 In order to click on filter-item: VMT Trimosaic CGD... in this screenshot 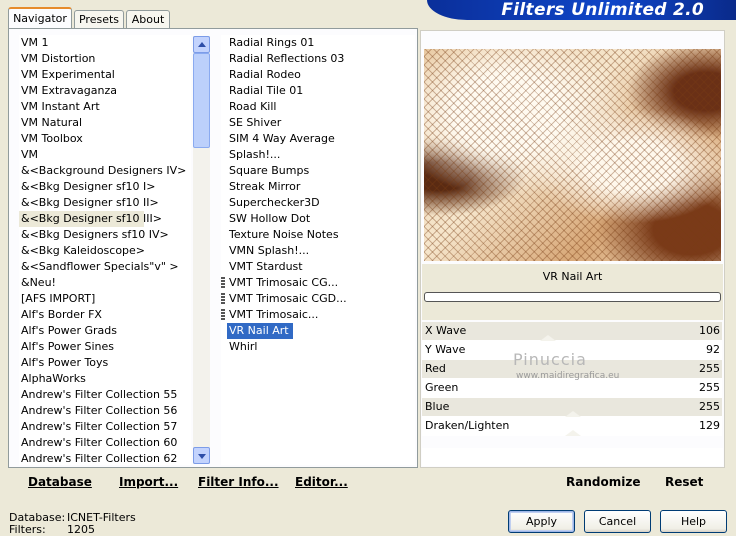, I will do `click(318, 299)`.